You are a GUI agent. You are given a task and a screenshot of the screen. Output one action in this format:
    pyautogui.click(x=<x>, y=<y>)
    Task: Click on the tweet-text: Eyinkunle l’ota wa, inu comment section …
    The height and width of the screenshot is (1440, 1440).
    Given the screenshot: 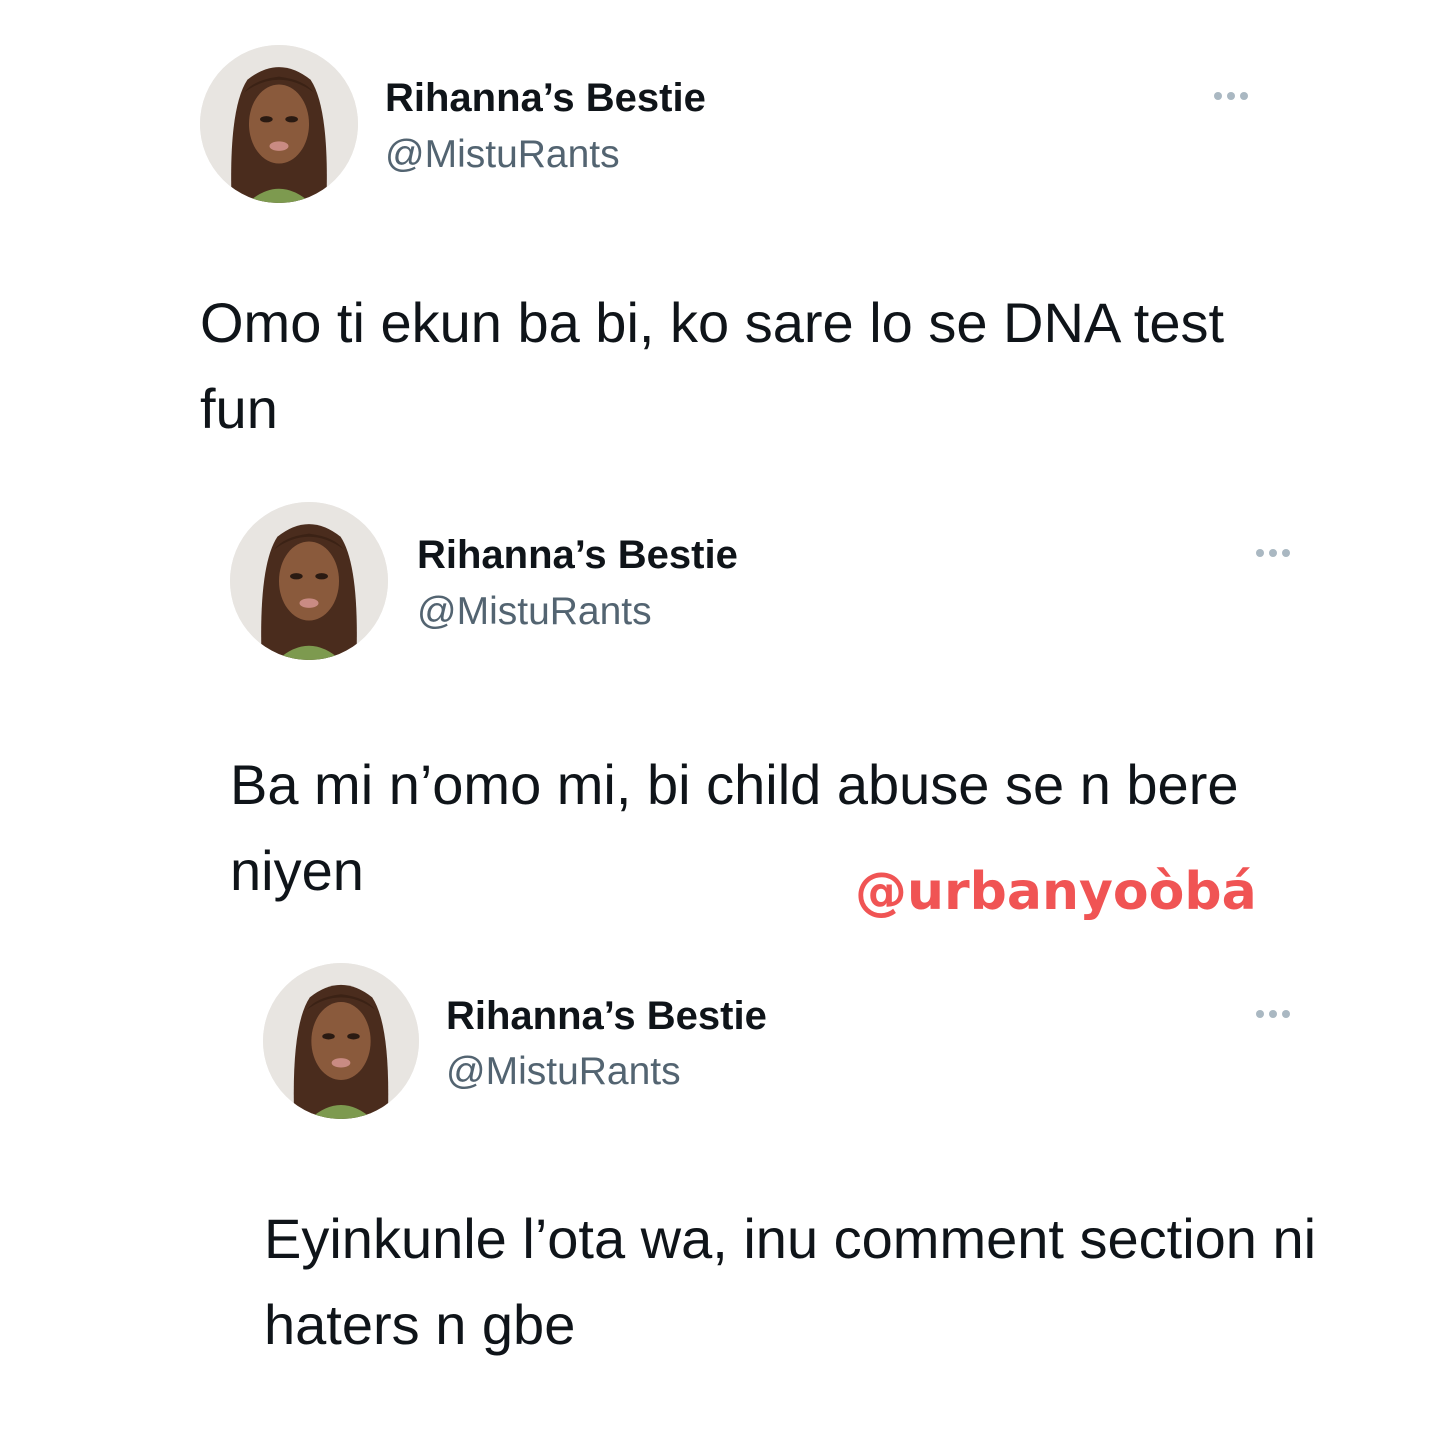 What is the action you would take?
    pyautogui.click(x=798, y=1281)
    